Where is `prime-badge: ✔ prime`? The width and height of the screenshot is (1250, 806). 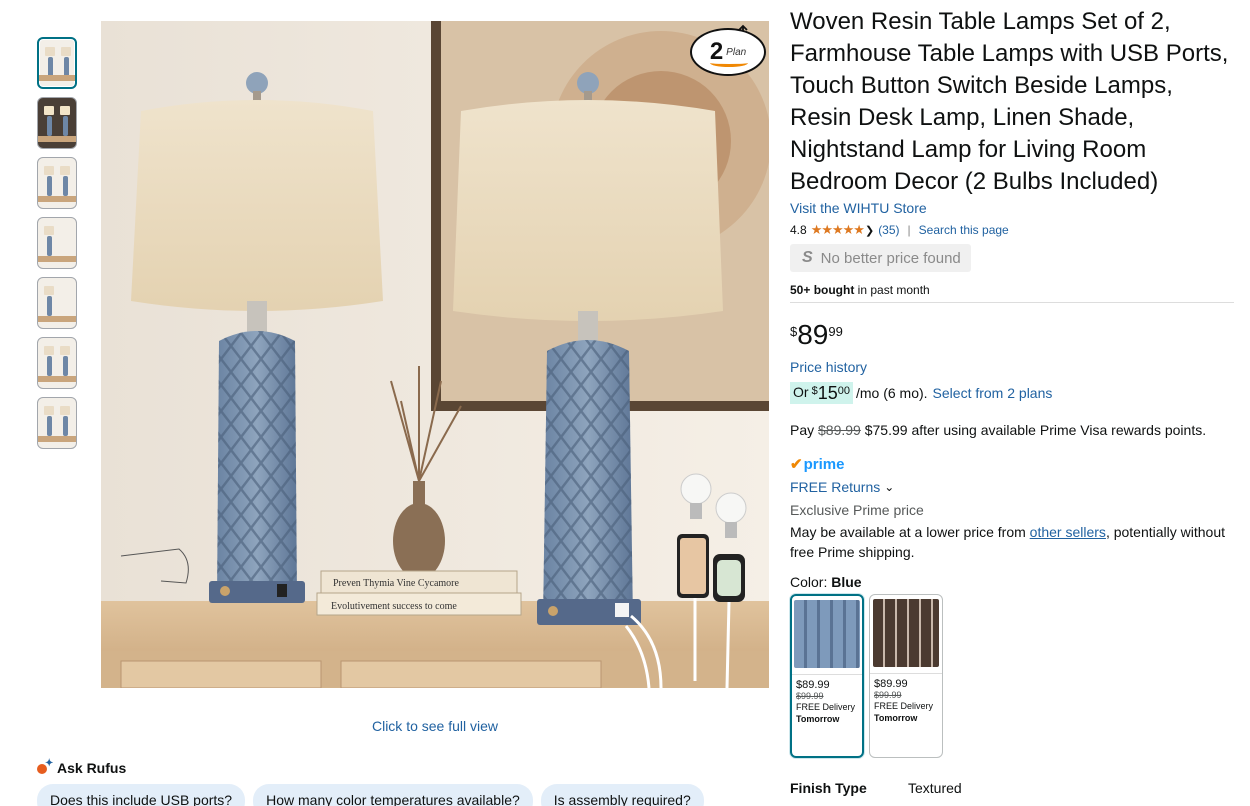
prime-badge: ✔ prime is located at coordinates (1010, 464).